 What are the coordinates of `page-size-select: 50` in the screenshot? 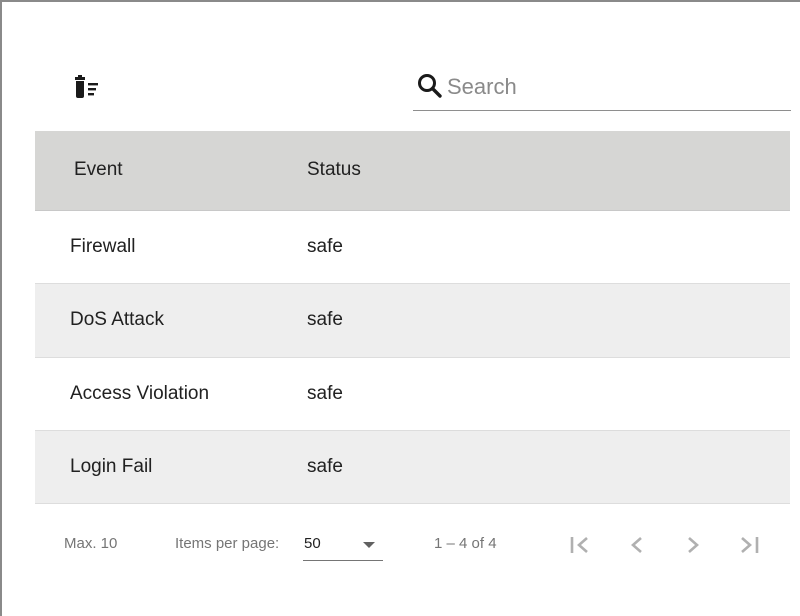 It's located at (343, 544).